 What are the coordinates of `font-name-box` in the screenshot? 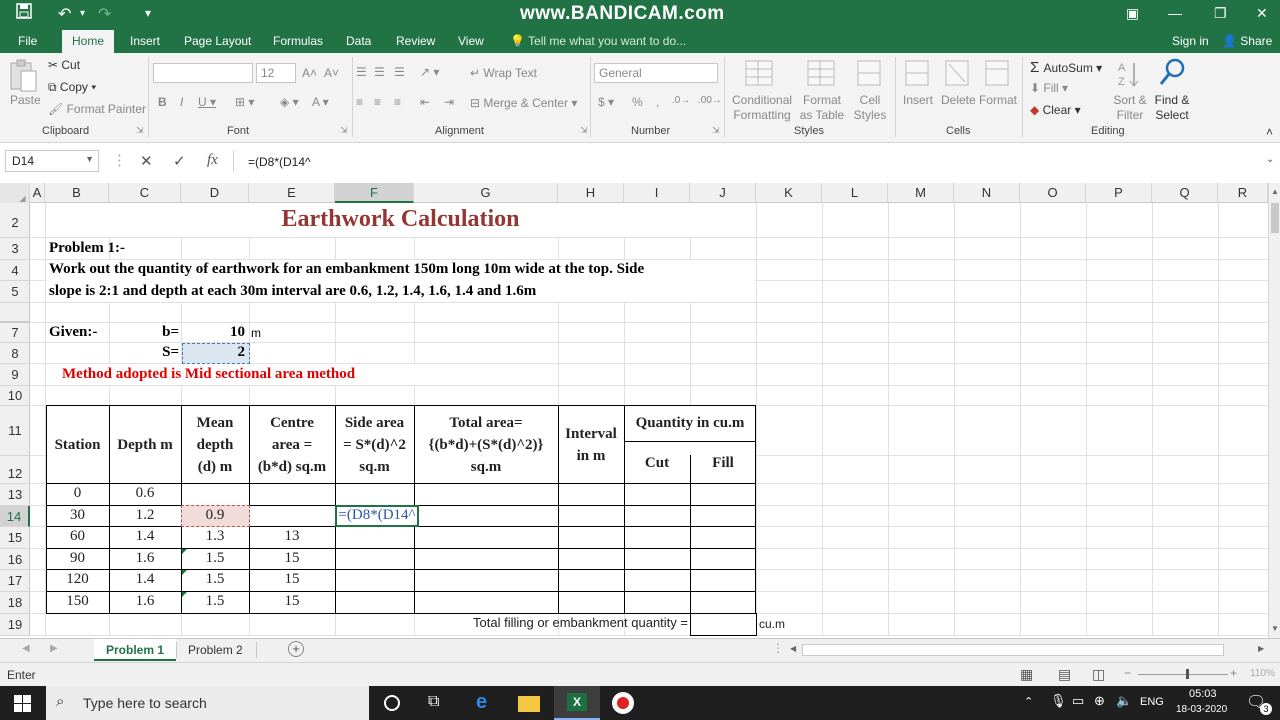 It's located at (203, 73).